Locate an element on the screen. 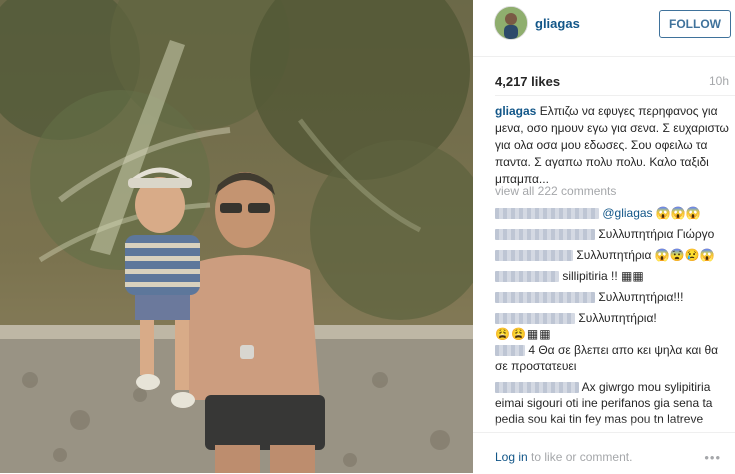  comment-text: Συλλυπητήρια 😱😨😢😱 is located at coordinates (645, 255).